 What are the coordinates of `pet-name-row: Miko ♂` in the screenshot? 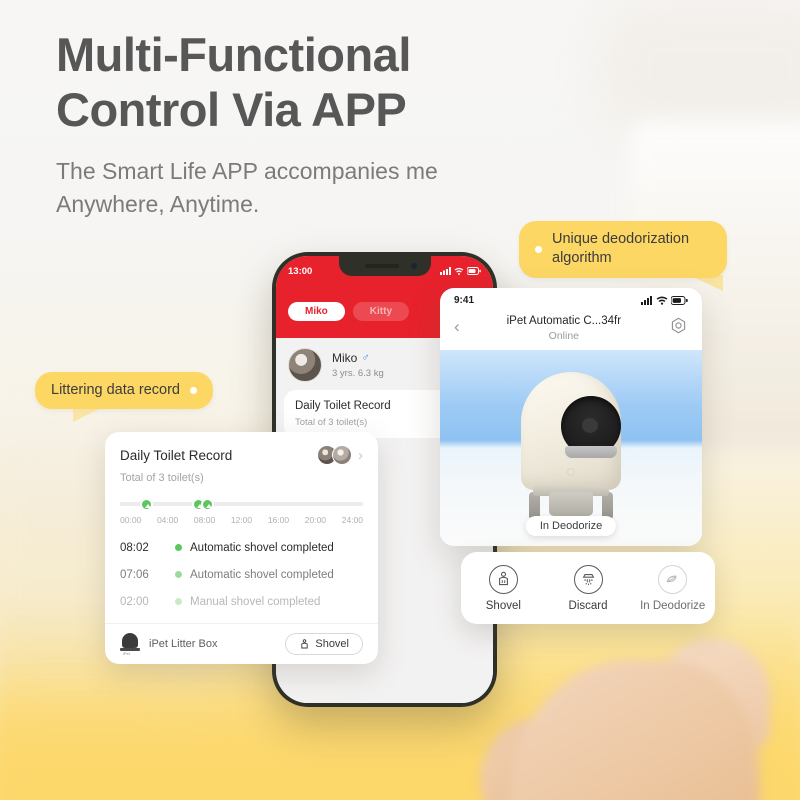 It's located at (358, 358).